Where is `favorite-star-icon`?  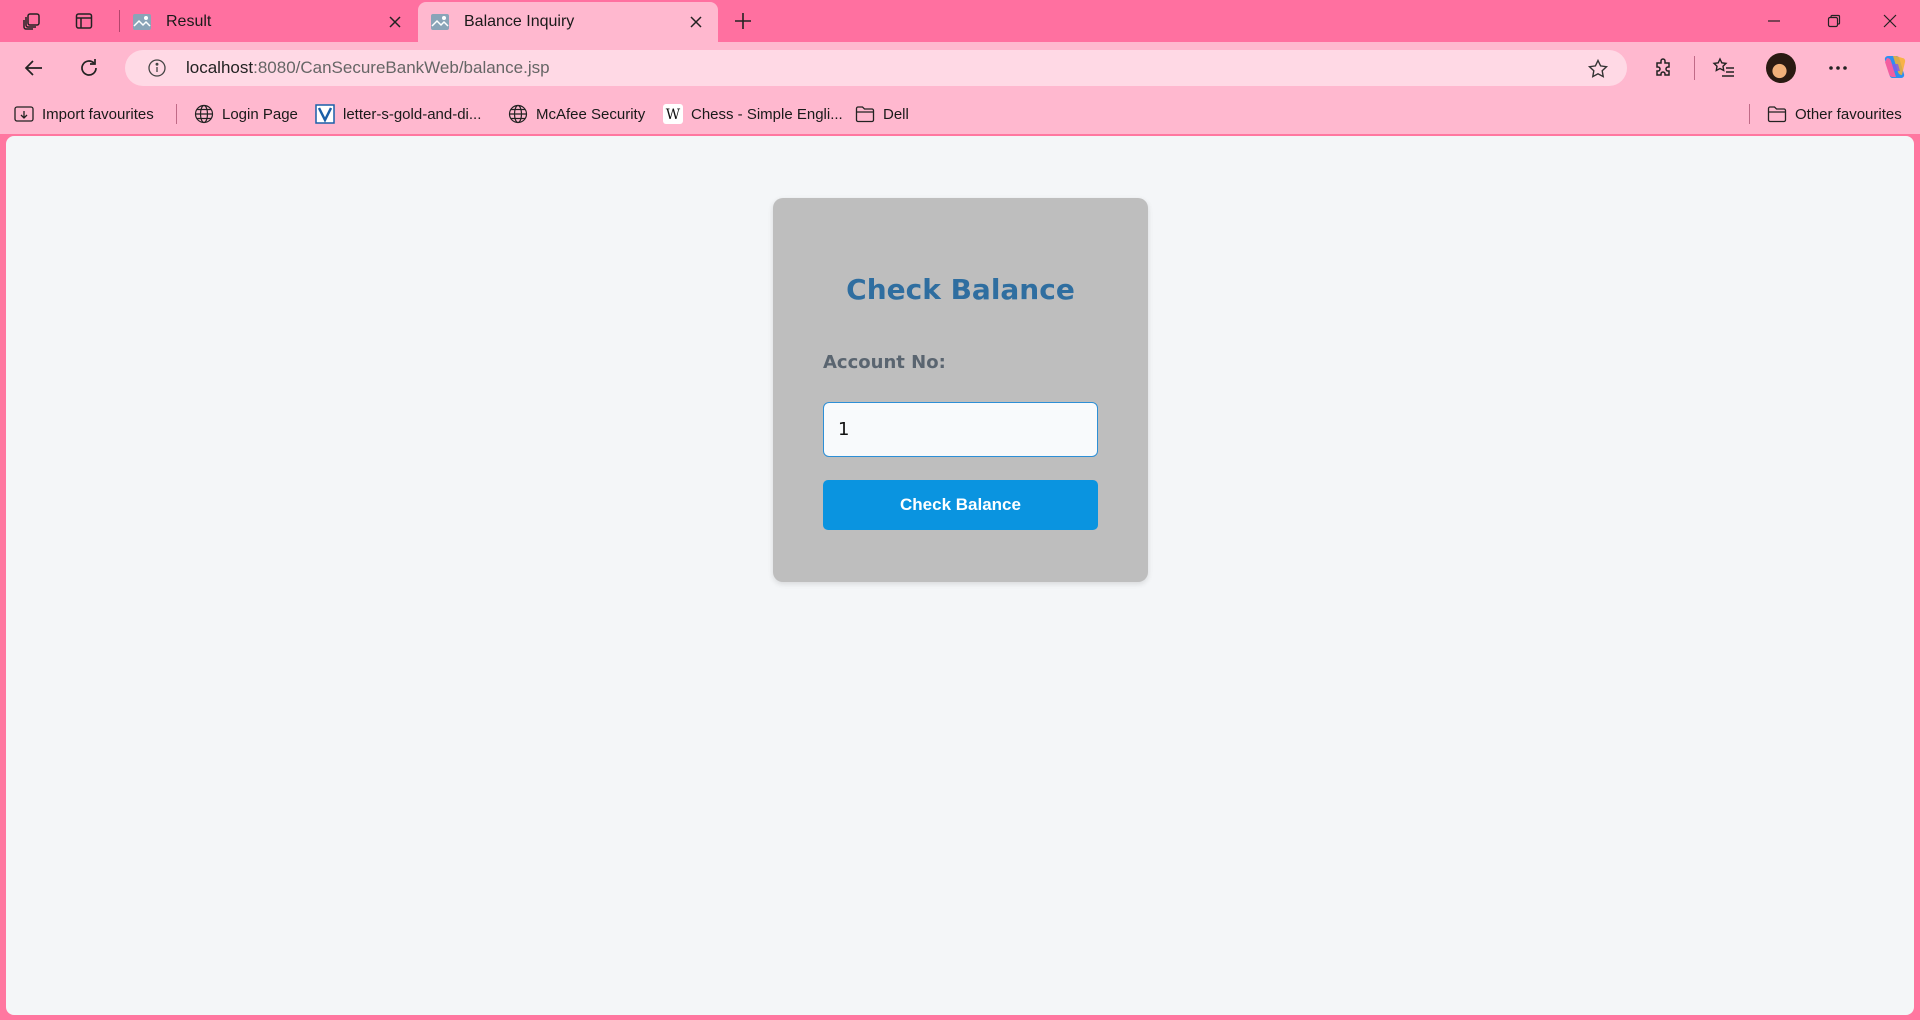
favorite-star-icon is located at coordinates (1598, 69).